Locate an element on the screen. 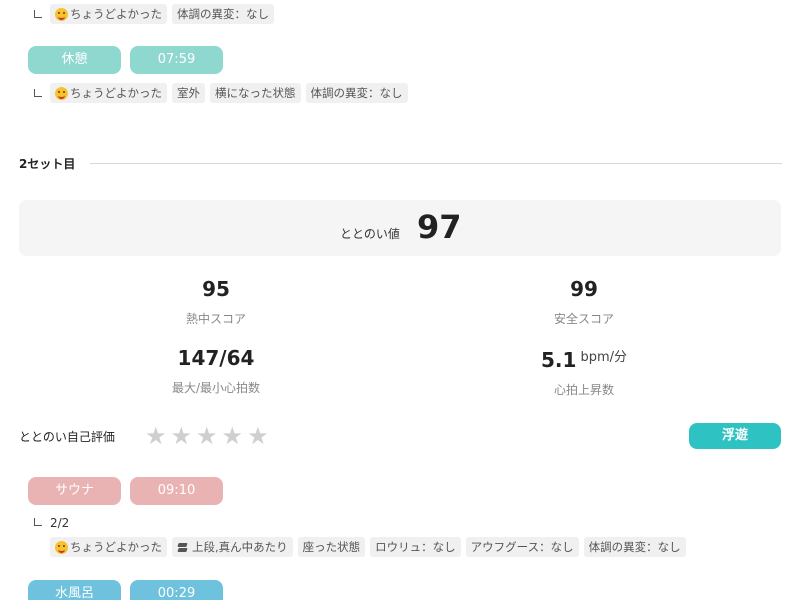  totonoi-score-box is located at coordinates (400, 228).